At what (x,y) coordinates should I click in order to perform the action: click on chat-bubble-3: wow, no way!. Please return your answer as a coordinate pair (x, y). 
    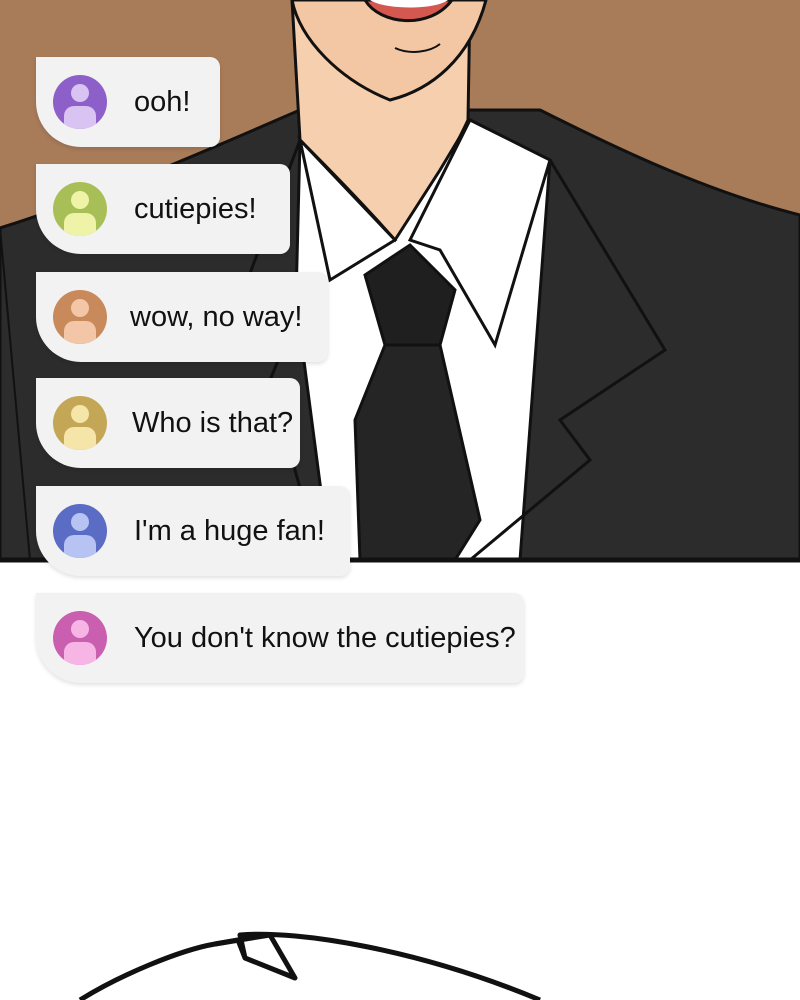
    Looking at the image, I should click on (182, 317).